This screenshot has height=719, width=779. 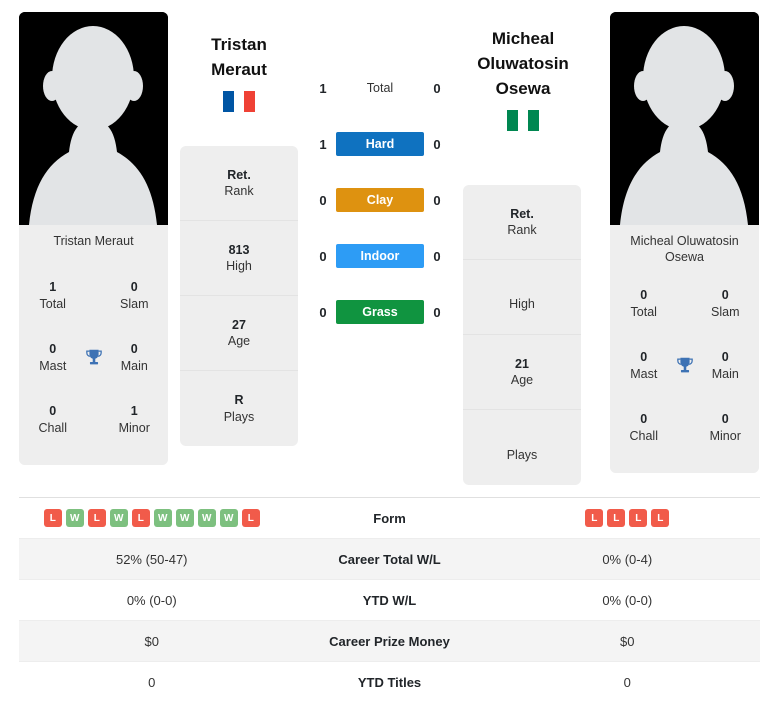 I want to click on achievement-label: Minor, so click(x=725, y=436).